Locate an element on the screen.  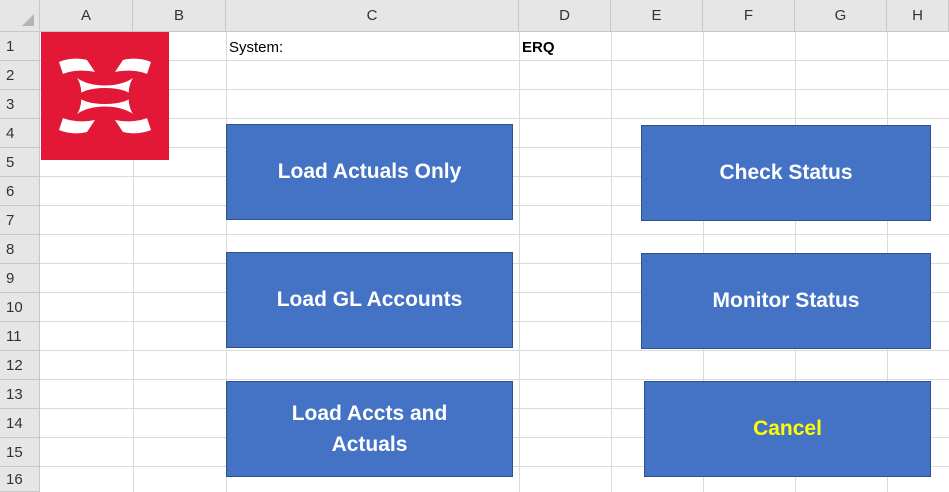
row-header-3: 3 is located at coordinates (20, 104).